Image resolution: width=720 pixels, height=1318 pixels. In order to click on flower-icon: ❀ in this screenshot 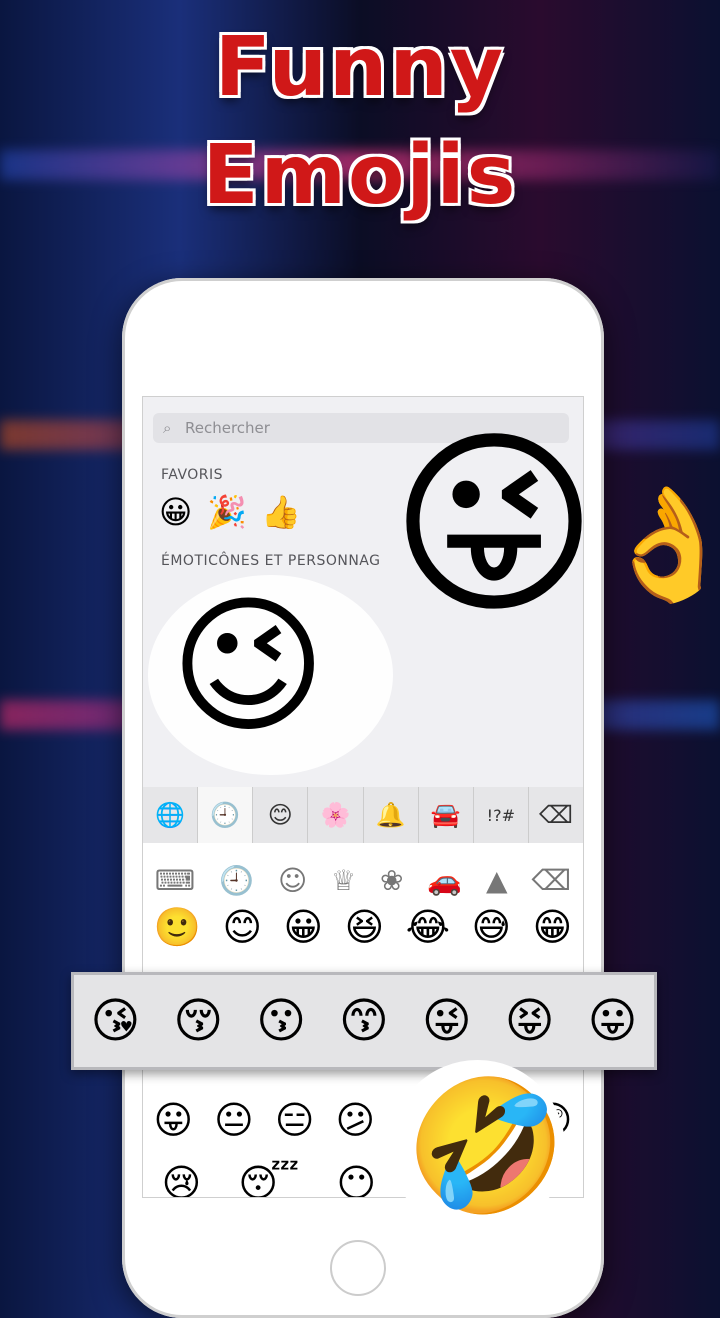, I will do `click(391, 880)`.